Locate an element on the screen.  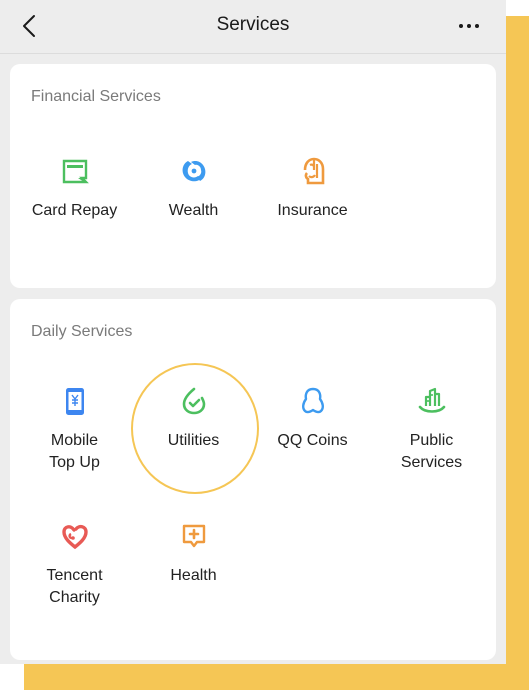
service-label: Mobile Top Up is located at coordinates (74, 452).